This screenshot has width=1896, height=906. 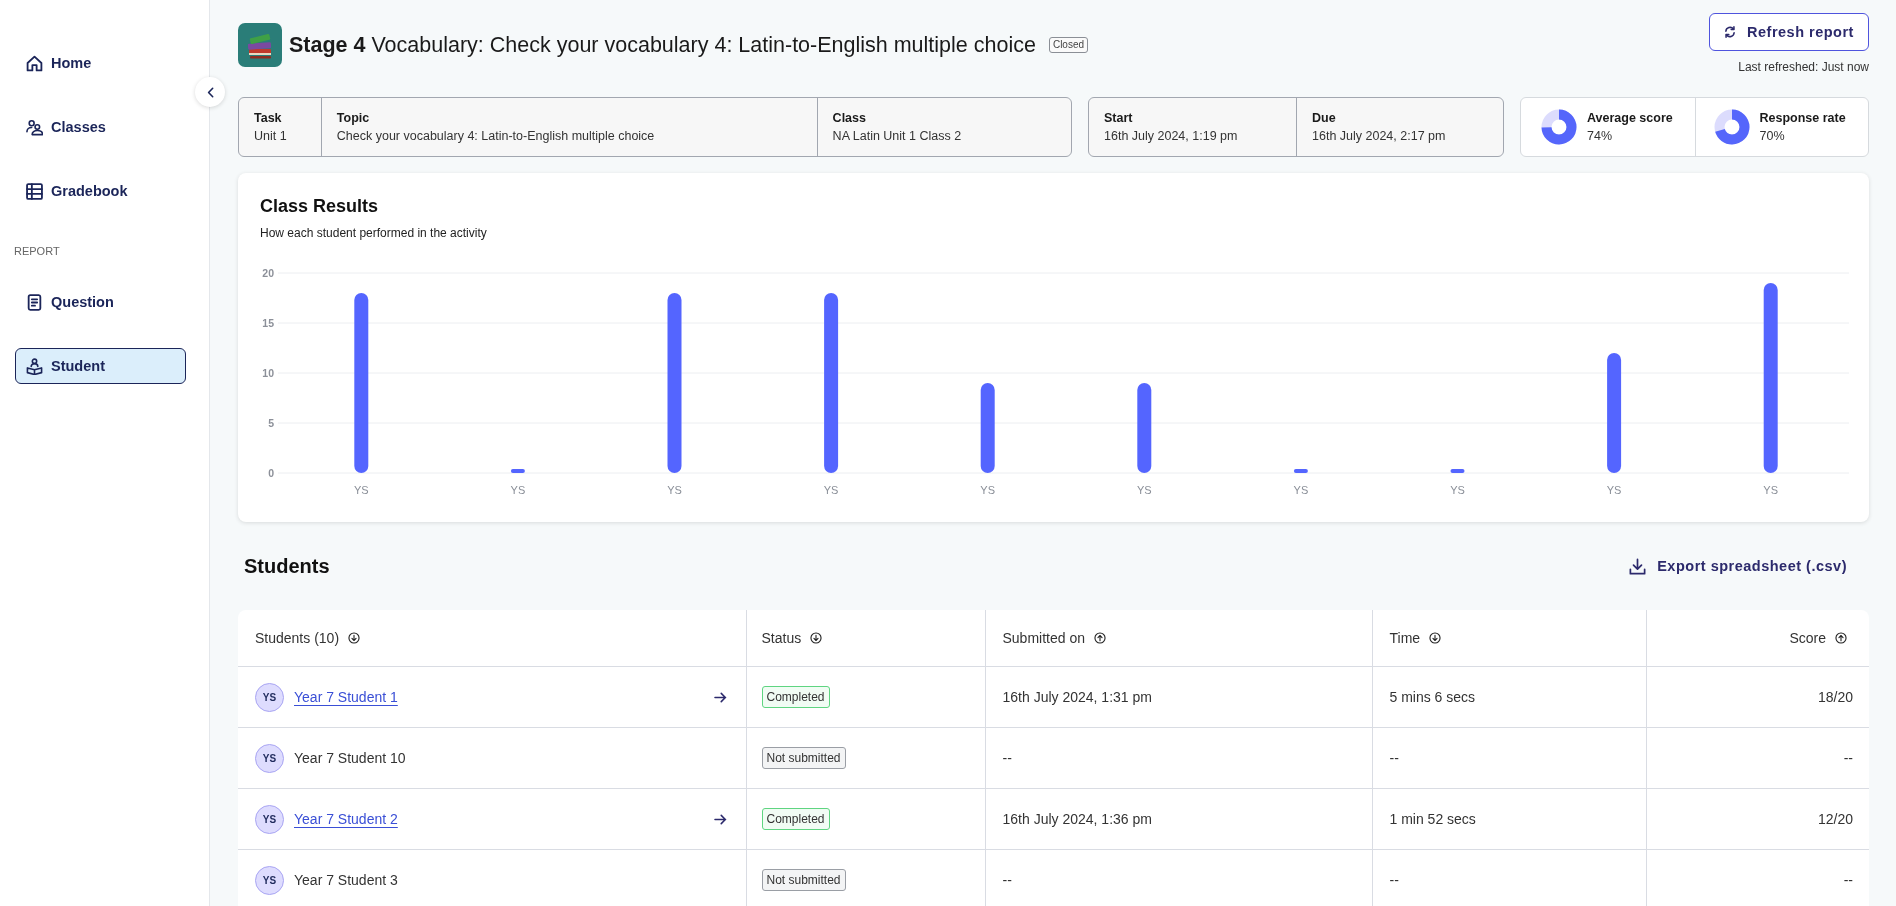 I want to click on table-icon, so click(x=34, y=191).